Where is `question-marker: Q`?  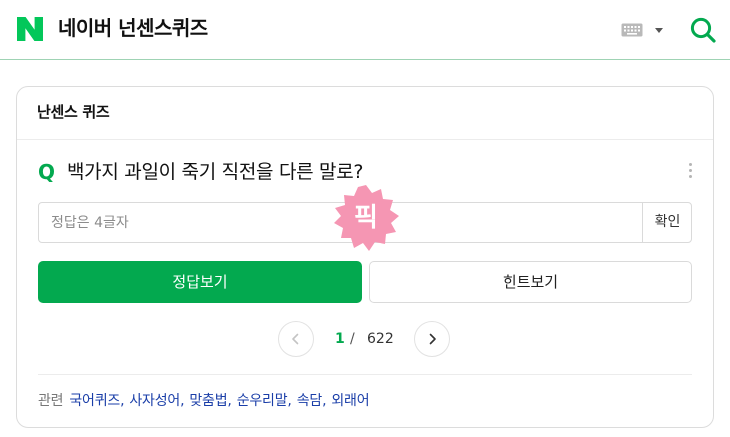
question-marker: Q is located at coordinates (47, 172).